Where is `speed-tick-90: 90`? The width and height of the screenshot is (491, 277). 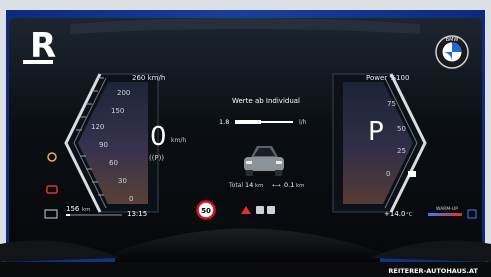
speed-tick-90: 90 is located at coordinates (103, 145).